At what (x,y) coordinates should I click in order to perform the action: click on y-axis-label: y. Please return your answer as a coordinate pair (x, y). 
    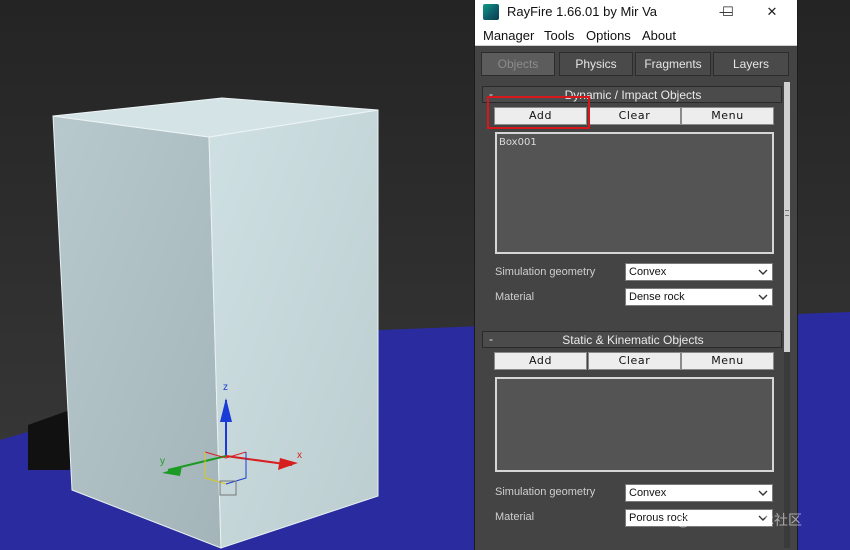
    Looking at the image, I should click on (162, 461).